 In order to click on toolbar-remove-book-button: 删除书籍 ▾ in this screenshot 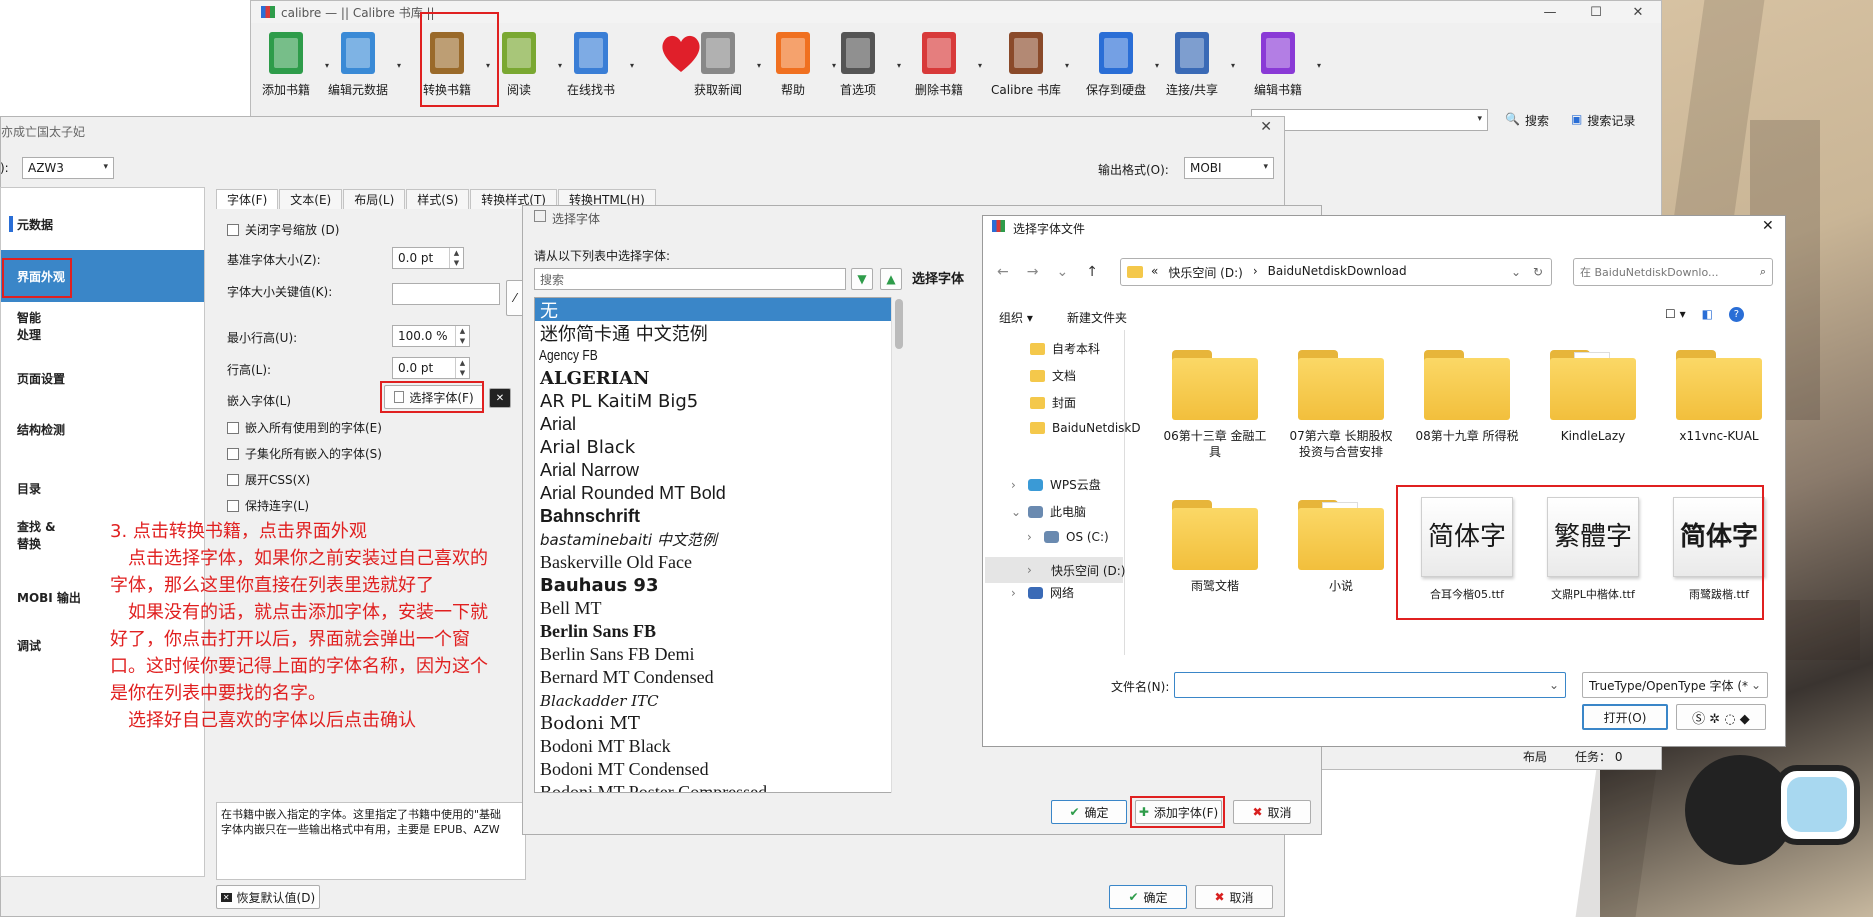, I will do `click(943, 62)`.